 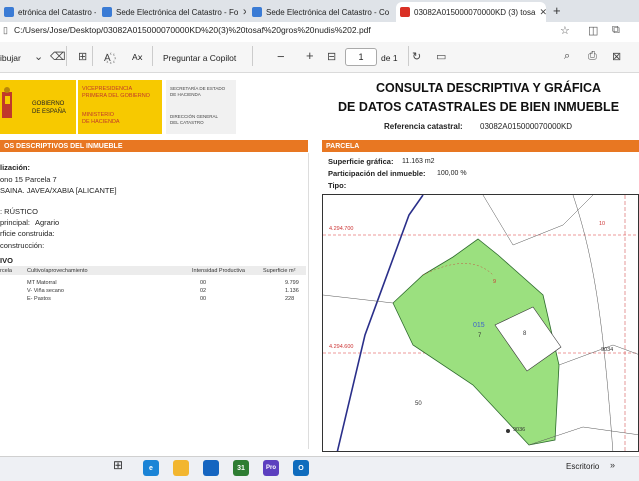 I want to click on table-cell: 02, so click(x=203, y=291).